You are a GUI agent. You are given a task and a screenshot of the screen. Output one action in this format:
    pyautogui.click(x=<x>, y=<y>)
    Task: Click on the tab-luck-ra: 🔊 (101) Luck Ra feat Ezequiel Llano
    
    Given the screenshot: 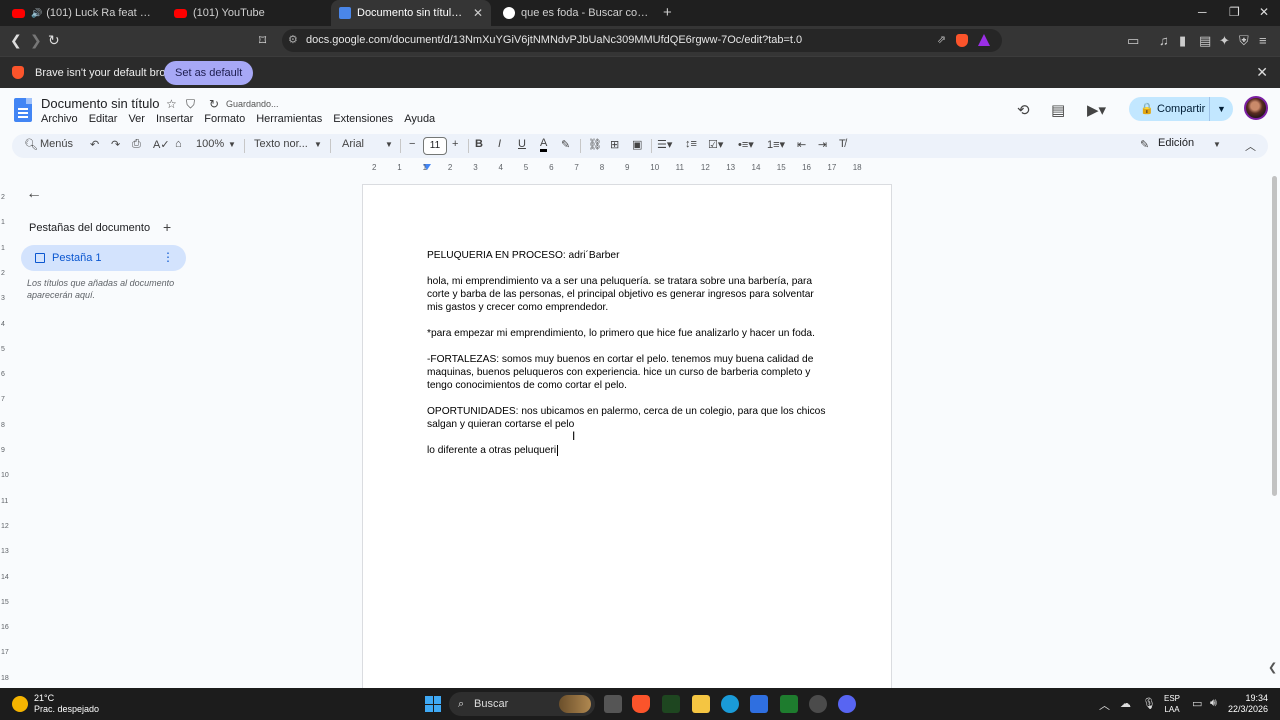 What is the action you would take?
    pyautogui.click(x=84, y=13)
    